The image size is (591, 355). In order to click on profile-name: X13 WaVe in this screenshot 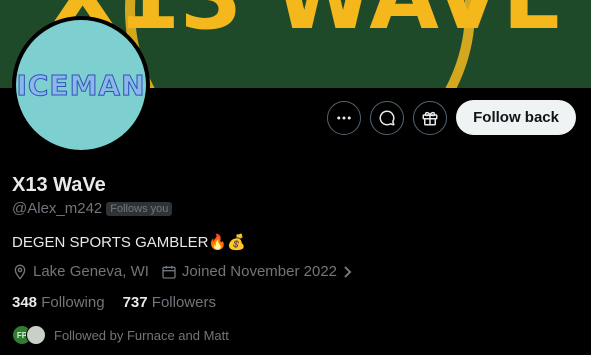, I will do `click(59, 185)`.